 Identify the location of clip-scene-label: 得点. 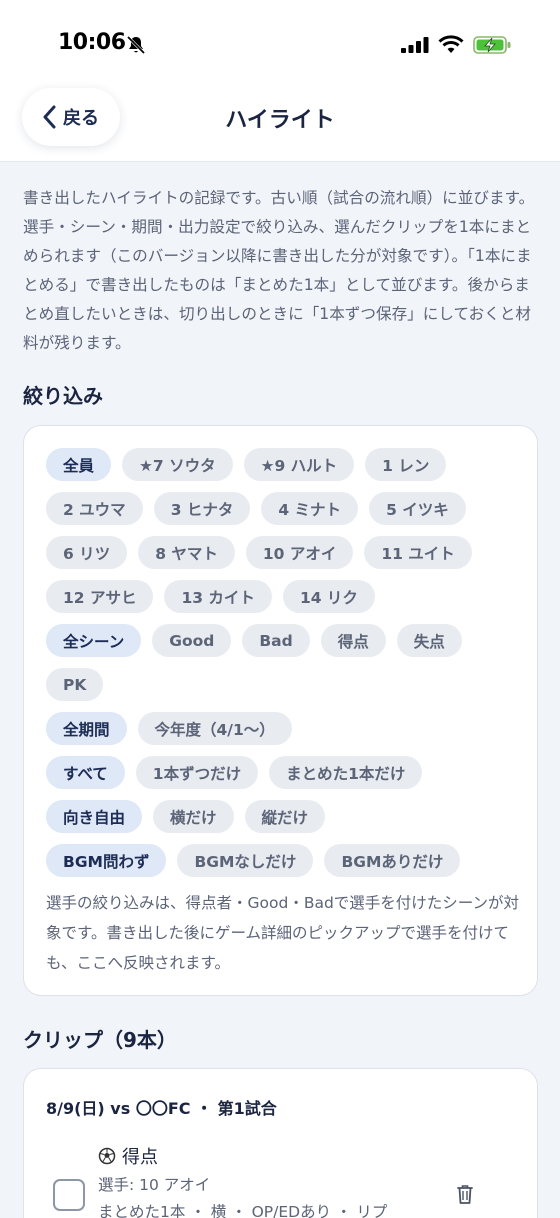
(140, 1157).